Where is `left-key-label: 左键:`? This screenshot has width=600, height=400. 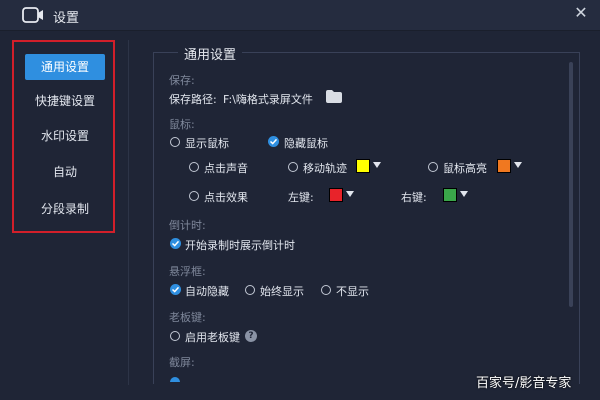
left-key-label: 左键: is located at coordinates (301, 197).